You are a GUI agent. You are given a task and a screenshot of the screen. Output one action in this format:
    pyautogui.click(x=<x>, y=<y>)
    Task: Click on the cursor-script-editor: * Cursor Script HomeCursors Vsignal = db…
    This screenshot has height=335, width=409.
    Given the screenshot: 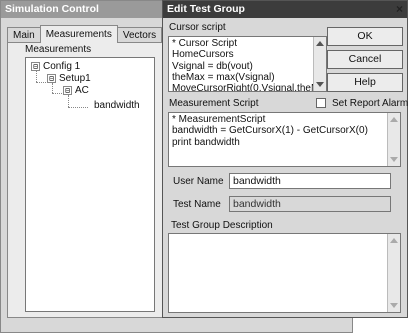 What is the action you would take?
    pyautogui.click(x=247, y=64)
    